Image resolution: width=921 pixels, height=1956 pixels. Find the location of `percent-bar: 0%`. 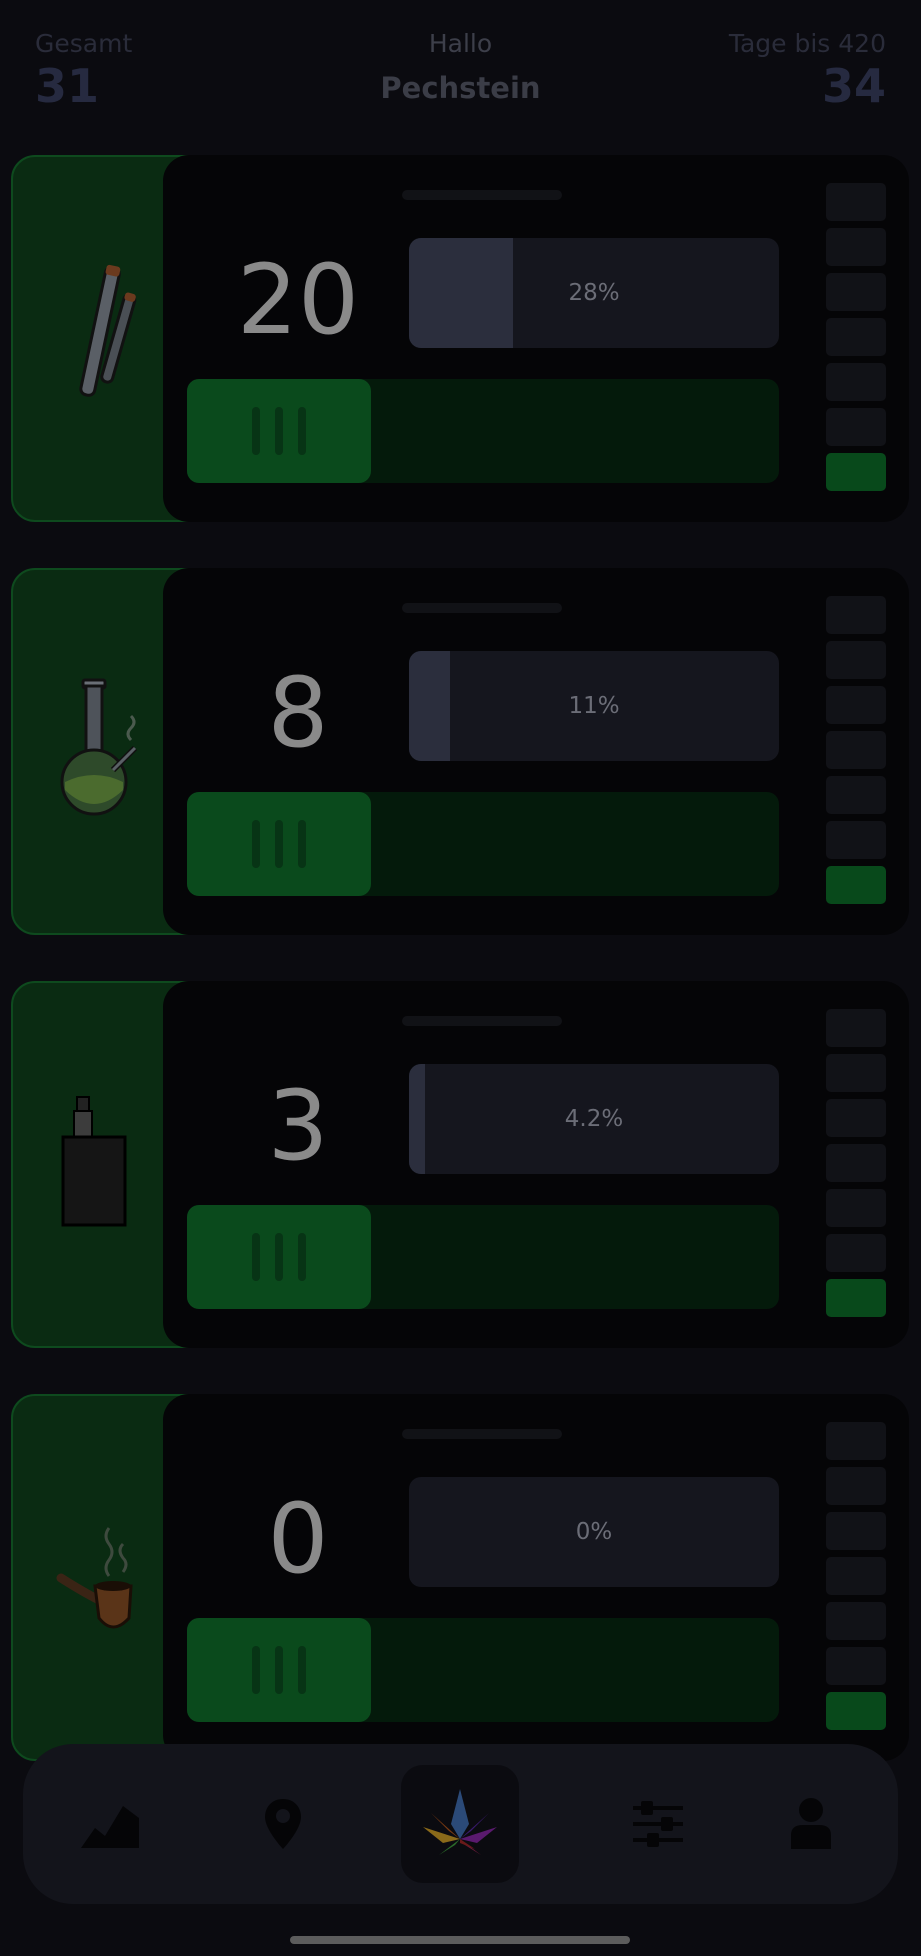

percent-bar: 0% is located at coordinates (594, 1532).